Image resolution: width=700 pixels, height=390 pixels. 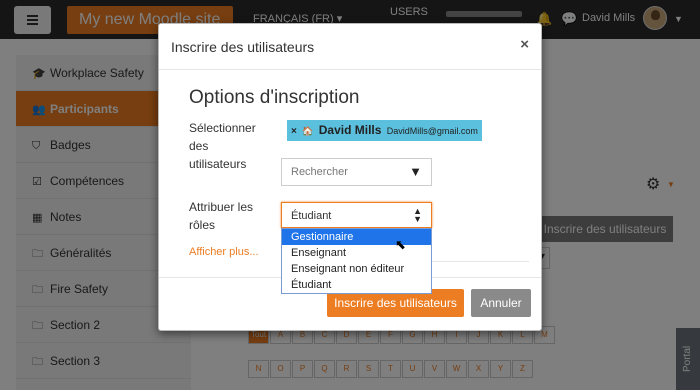 What do you see at coordinates (221, 216) in the screenshot?
I see `assign-roles-label: Attribuer les rôles` at bounding box center [221, 216].